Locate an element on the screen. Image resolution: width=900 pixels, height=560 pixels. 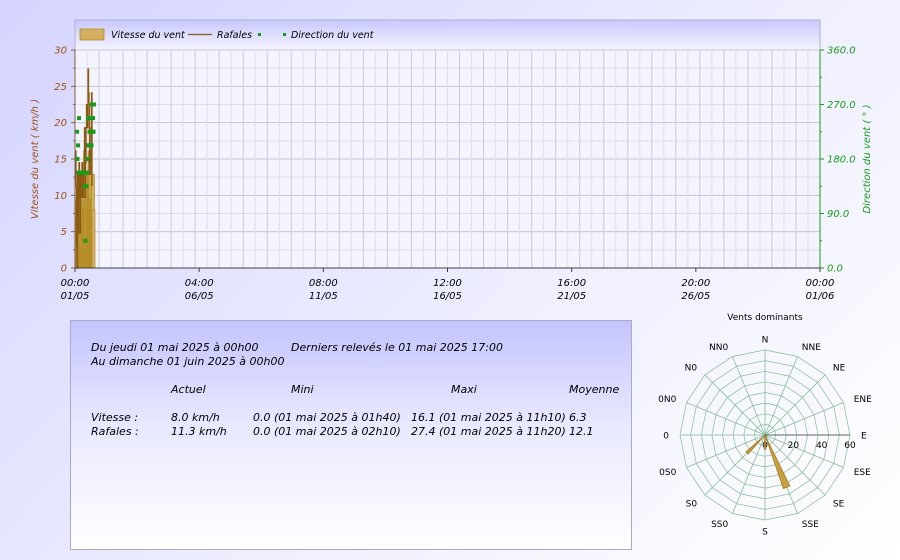
right-tick-label: 180.0 is located at coordinates (841, 160).